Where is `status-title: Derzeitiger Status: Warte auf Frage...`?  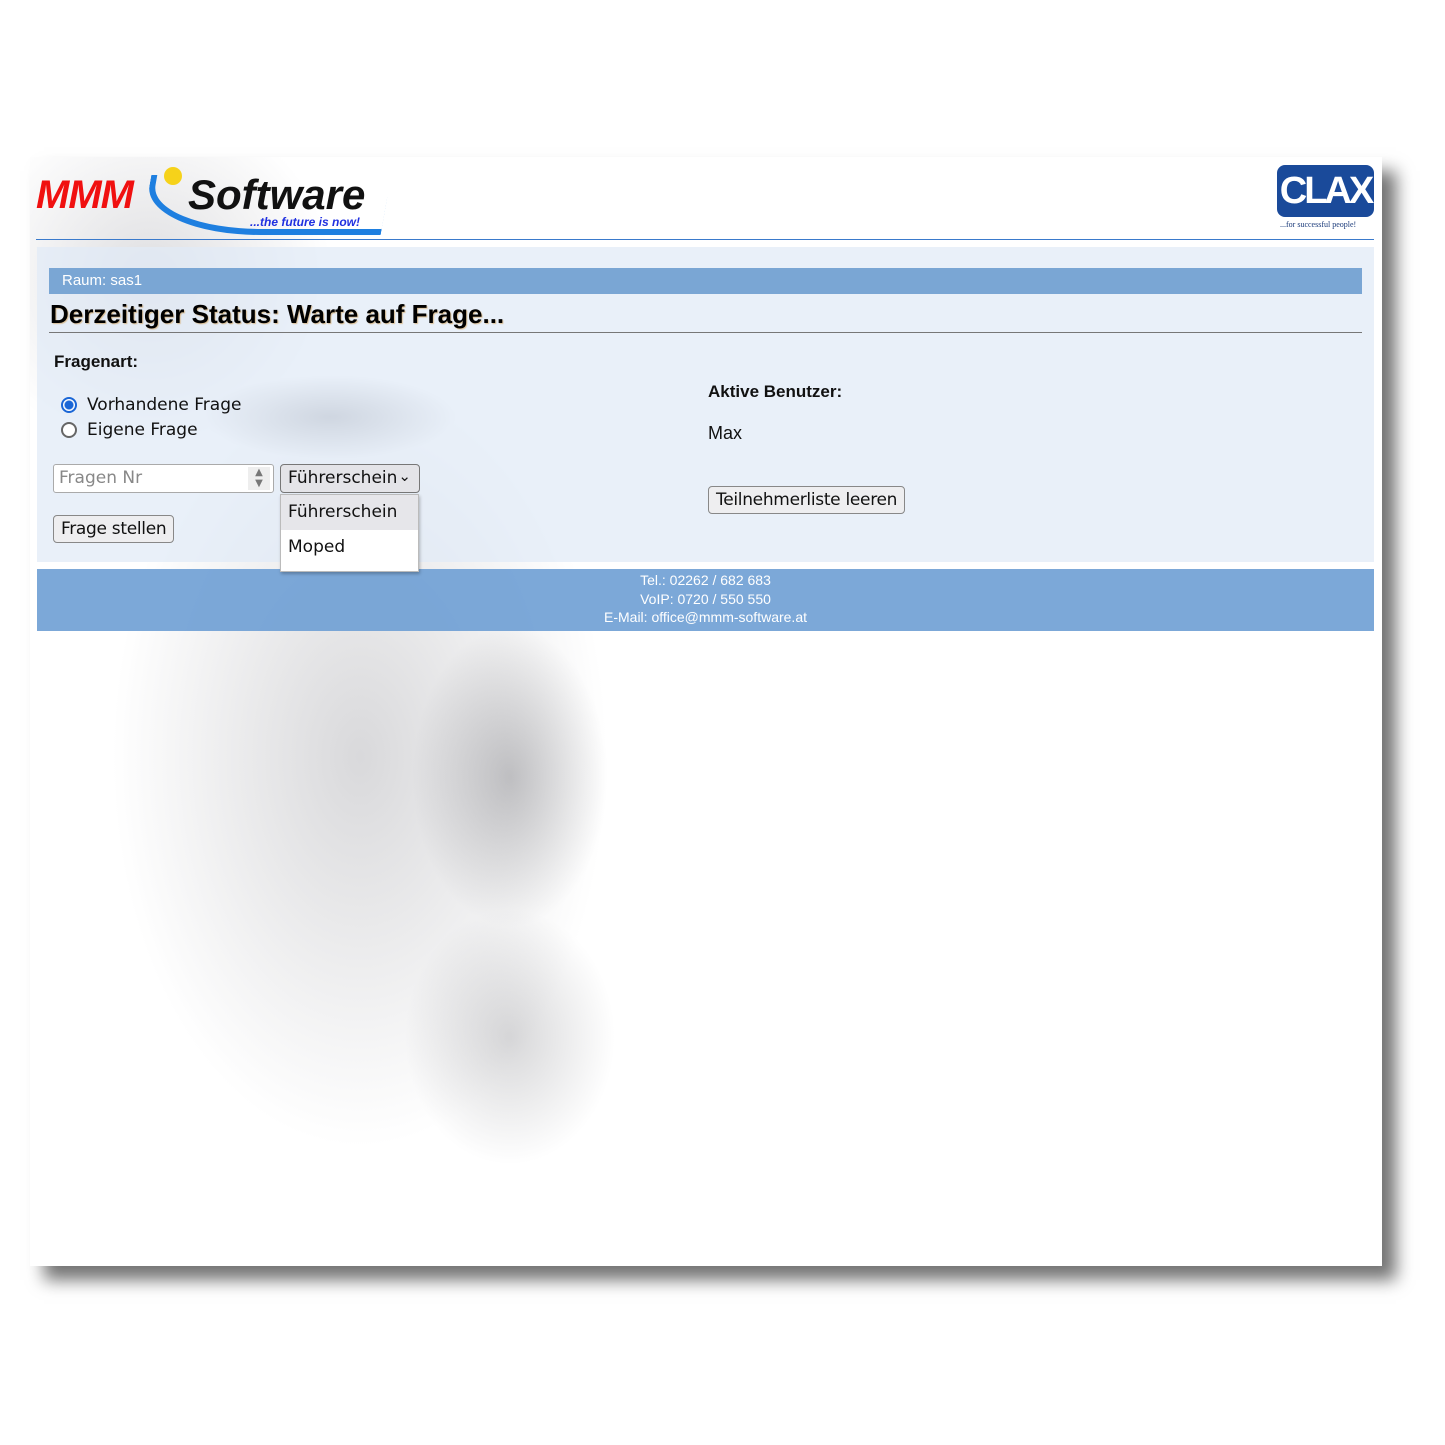 status-title: Derzeitiger Status: Warte auf Frage... is located at coordinates (277, 314).